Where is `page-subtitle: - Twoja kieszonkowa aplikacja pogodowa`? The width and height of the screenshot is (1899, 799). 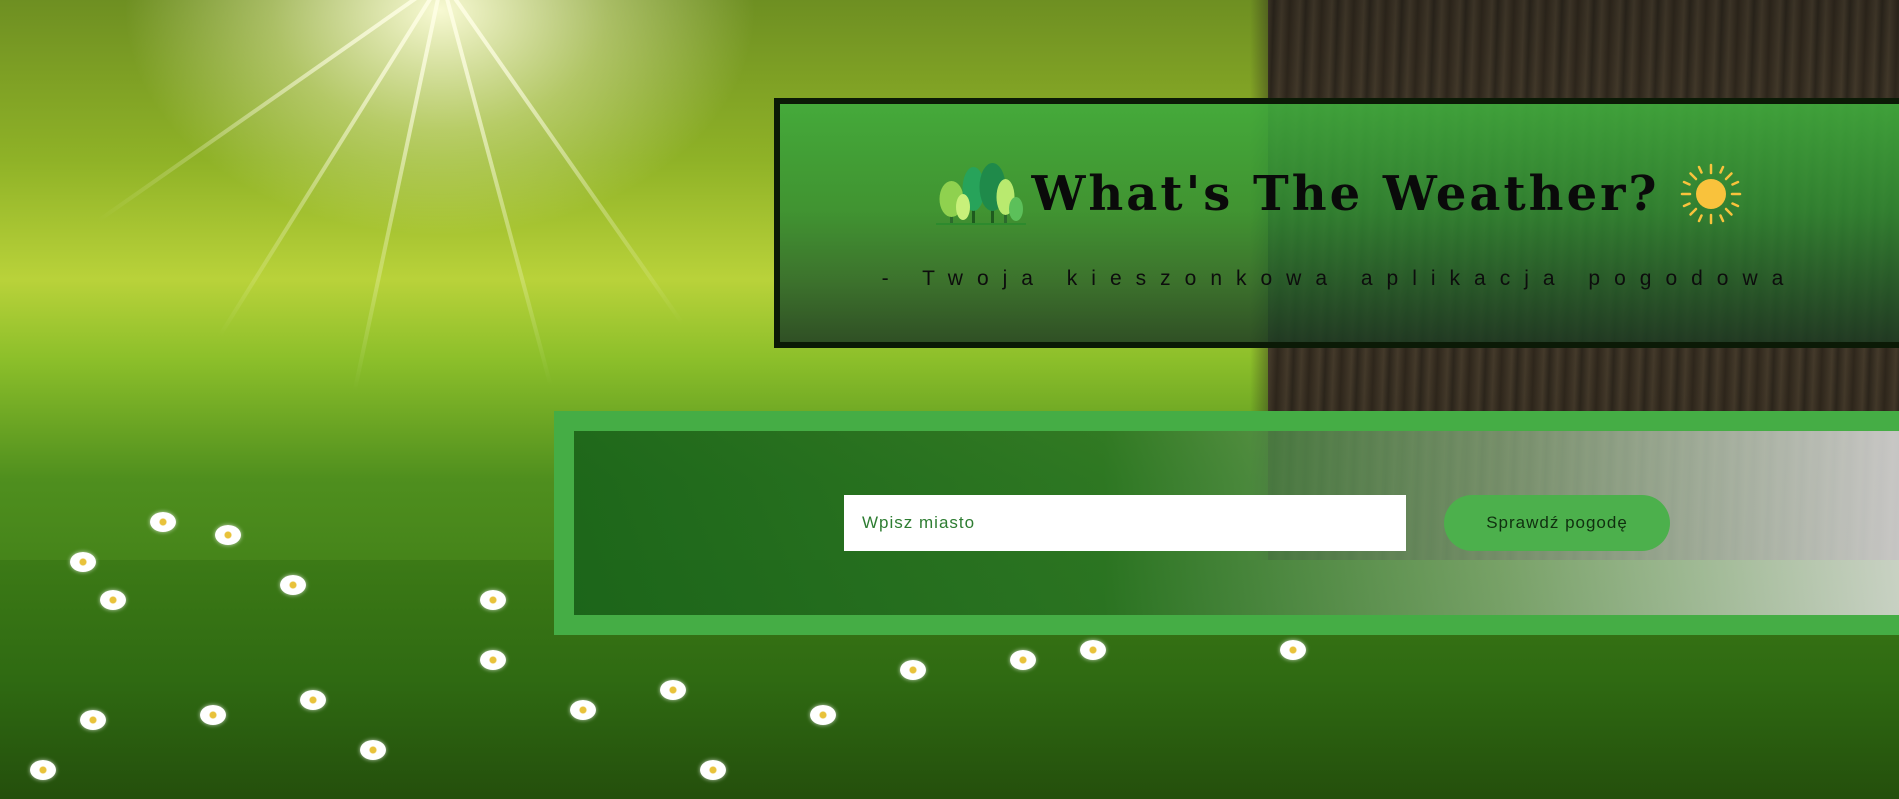
page-subtitle: - Twoja kieszonkowa aplikacja pogodowa is located at coordinates (1339, 278).